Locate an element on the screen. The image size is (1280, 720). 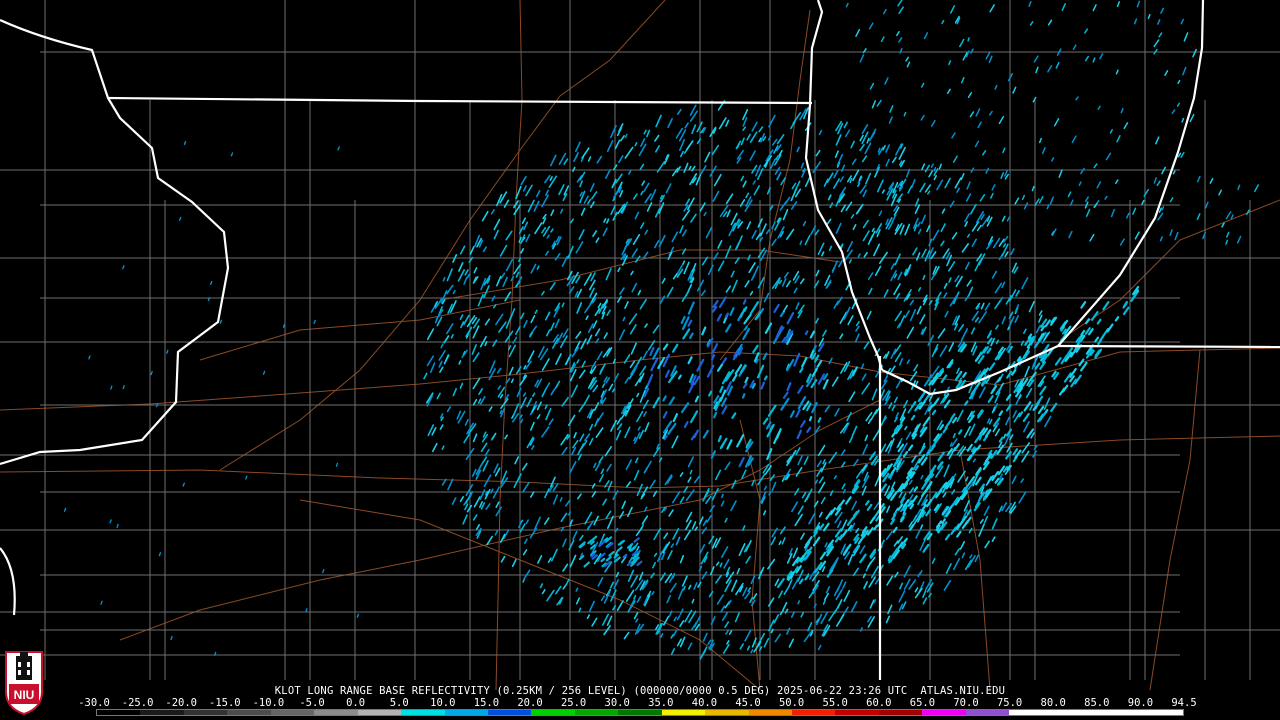
scale-label: 80.0 is located at coordinates (1053, 703).